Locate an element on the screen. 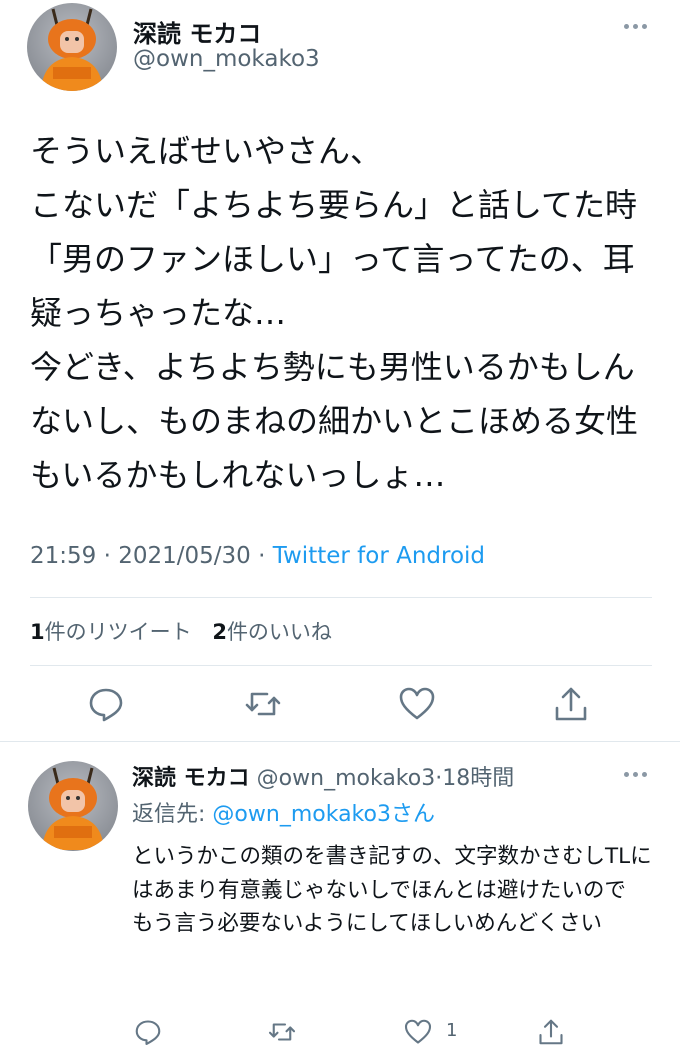 This screenshot has width=680, height=1064. tweet-source-link: Twitter for Android is located at coordinates (379, 556).